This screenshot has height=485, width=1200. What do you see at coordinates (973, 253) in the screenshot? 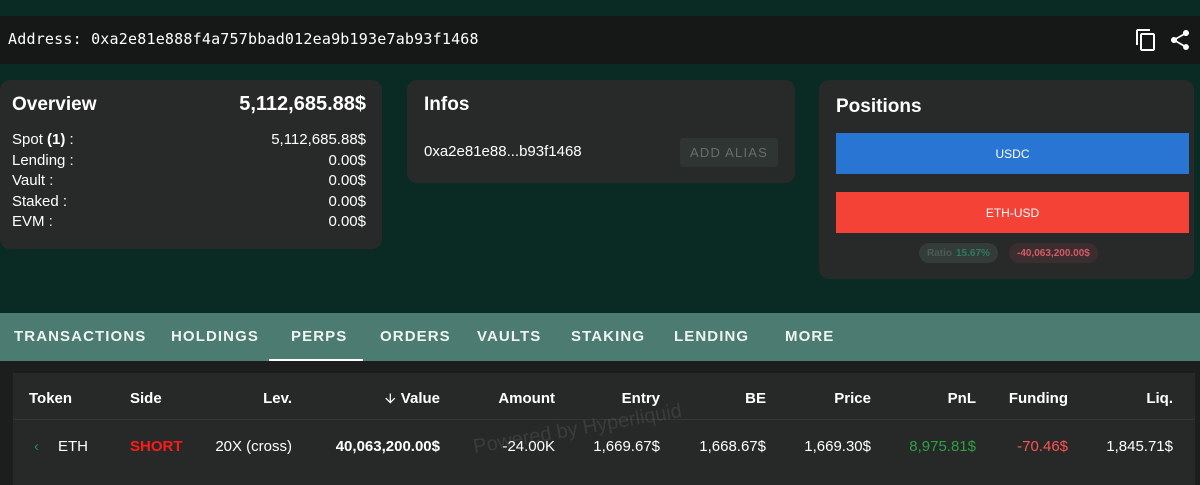
I see `ratio-value: 15.67%` at bounding box center [973, 253].